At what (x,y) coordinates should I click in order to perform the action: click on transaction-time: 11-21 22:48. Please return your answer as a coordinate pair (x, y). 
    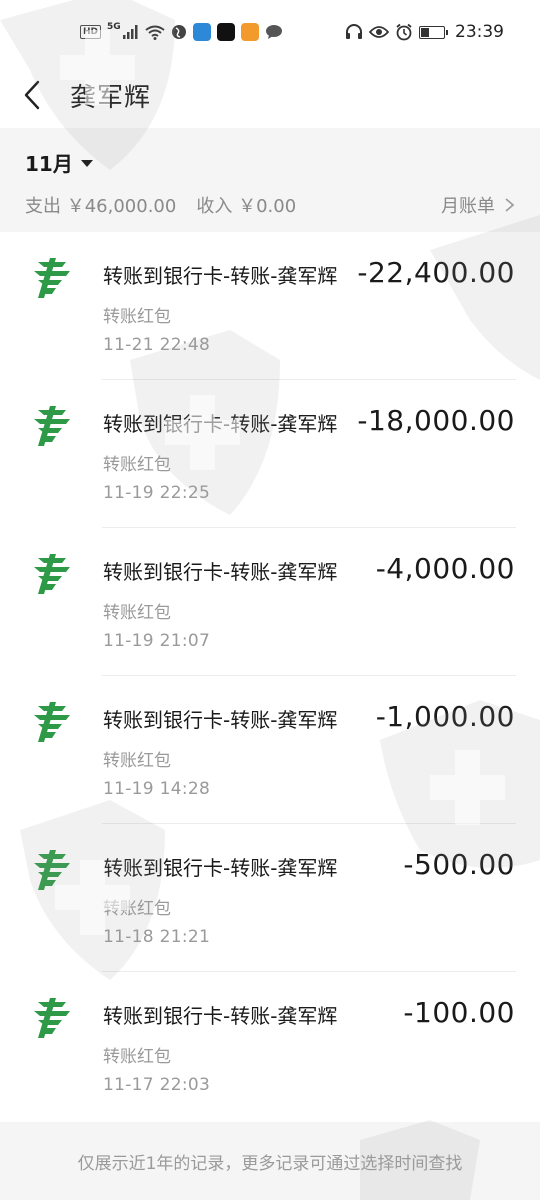
    Looking at the image, I should click on (157, 345).